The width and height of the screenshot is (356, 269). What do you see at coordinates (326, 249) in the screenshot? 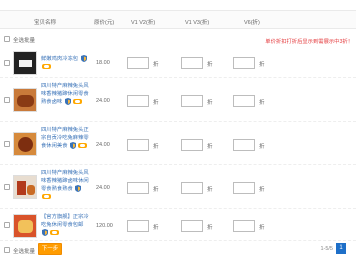
I see `pagination-info: 1-5/5` at bounding box center [326, 249].